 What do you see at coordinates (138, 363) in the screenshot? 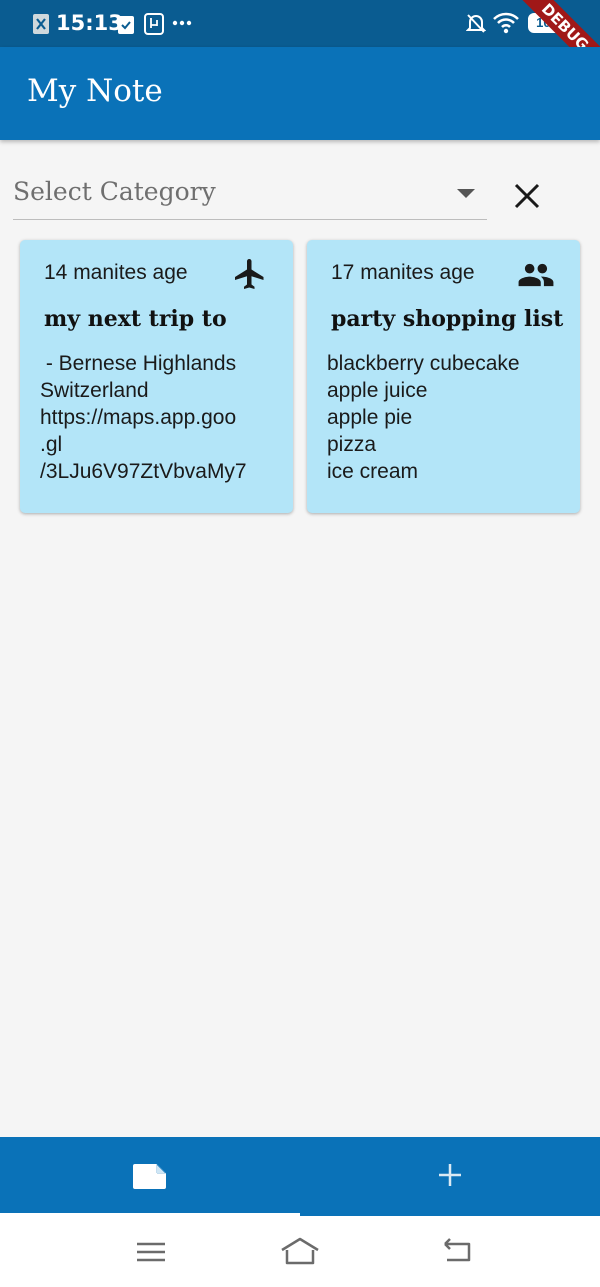
I see `note-body-line: - Bernese Highlands` at bounding box center [138, 363].